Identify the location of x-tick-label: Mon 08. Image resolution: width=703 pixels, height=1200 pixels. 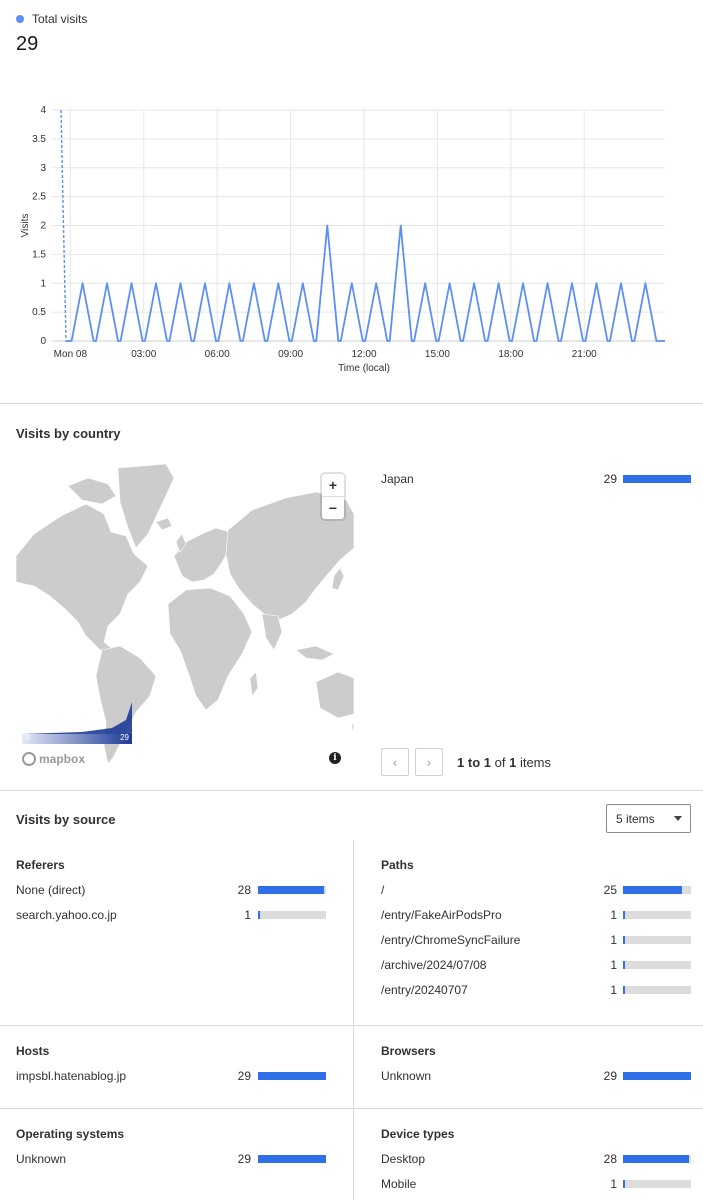
(71, 354).